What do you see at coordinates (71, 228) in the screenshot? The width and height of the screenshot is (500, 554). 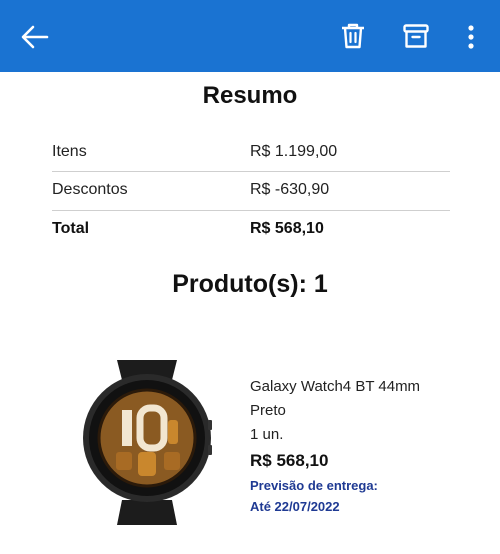 I see `summary-label: Total` at bounding box center [71, 228].